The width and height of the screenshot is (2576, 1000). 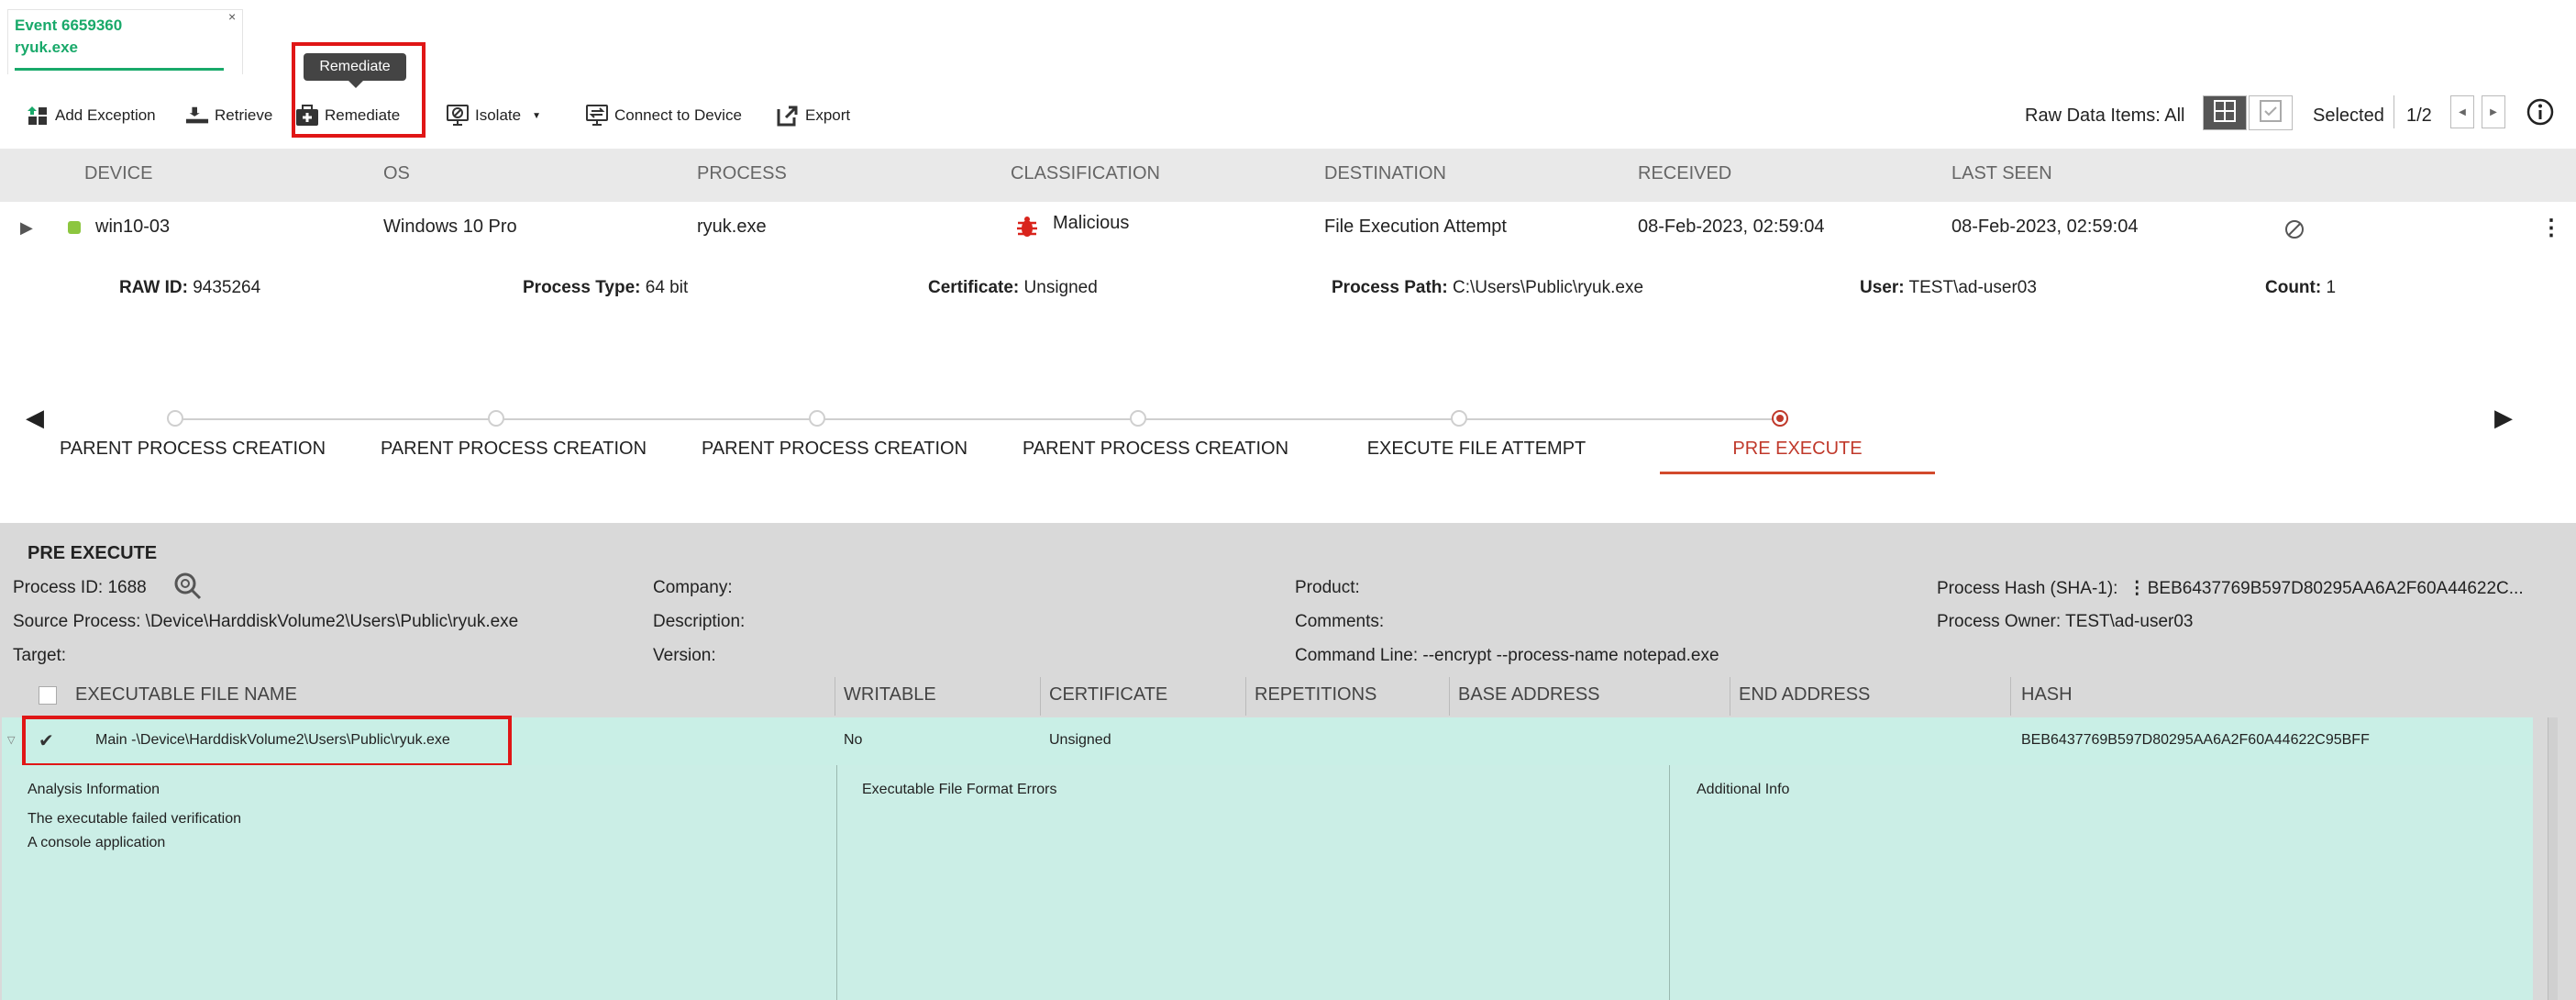 What do you see at coordinates (2127, 622) in the screenshot?
I see `process-owner-value: TEST\ad-user03` at bounding box center [2127, 622].